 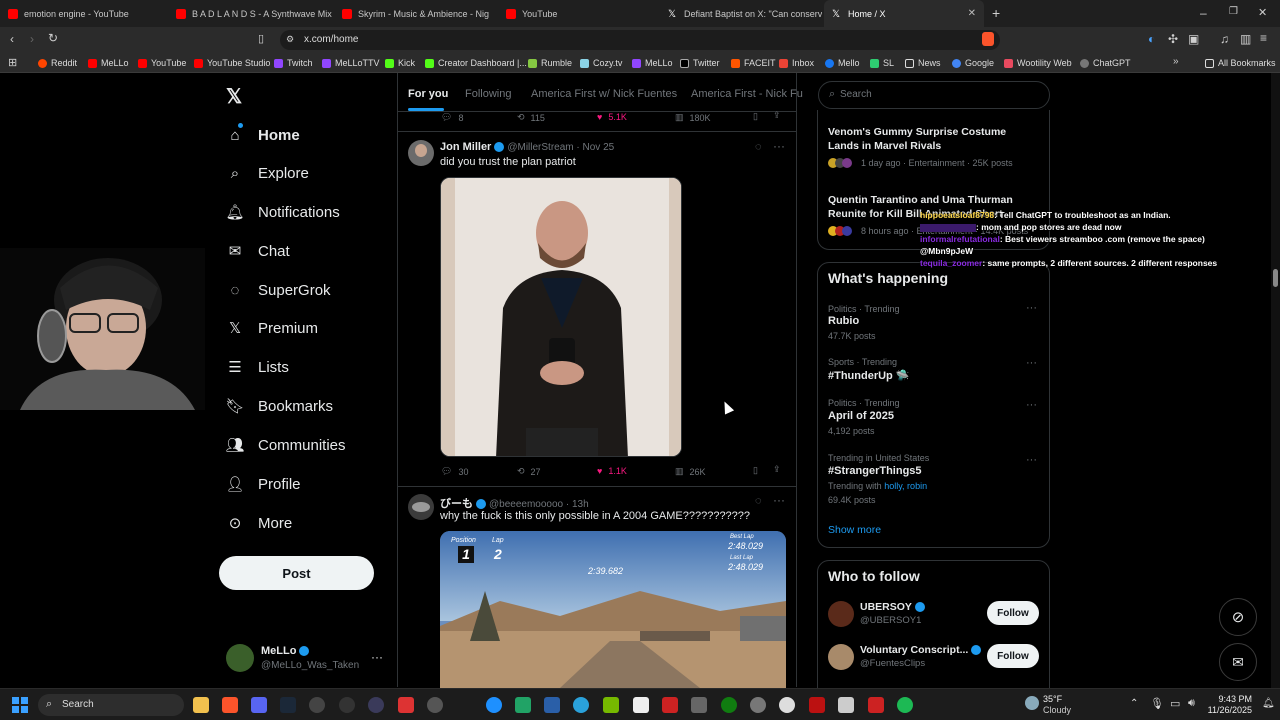 I want to click on trend-name: Rubio, so click(x=843, y=321).